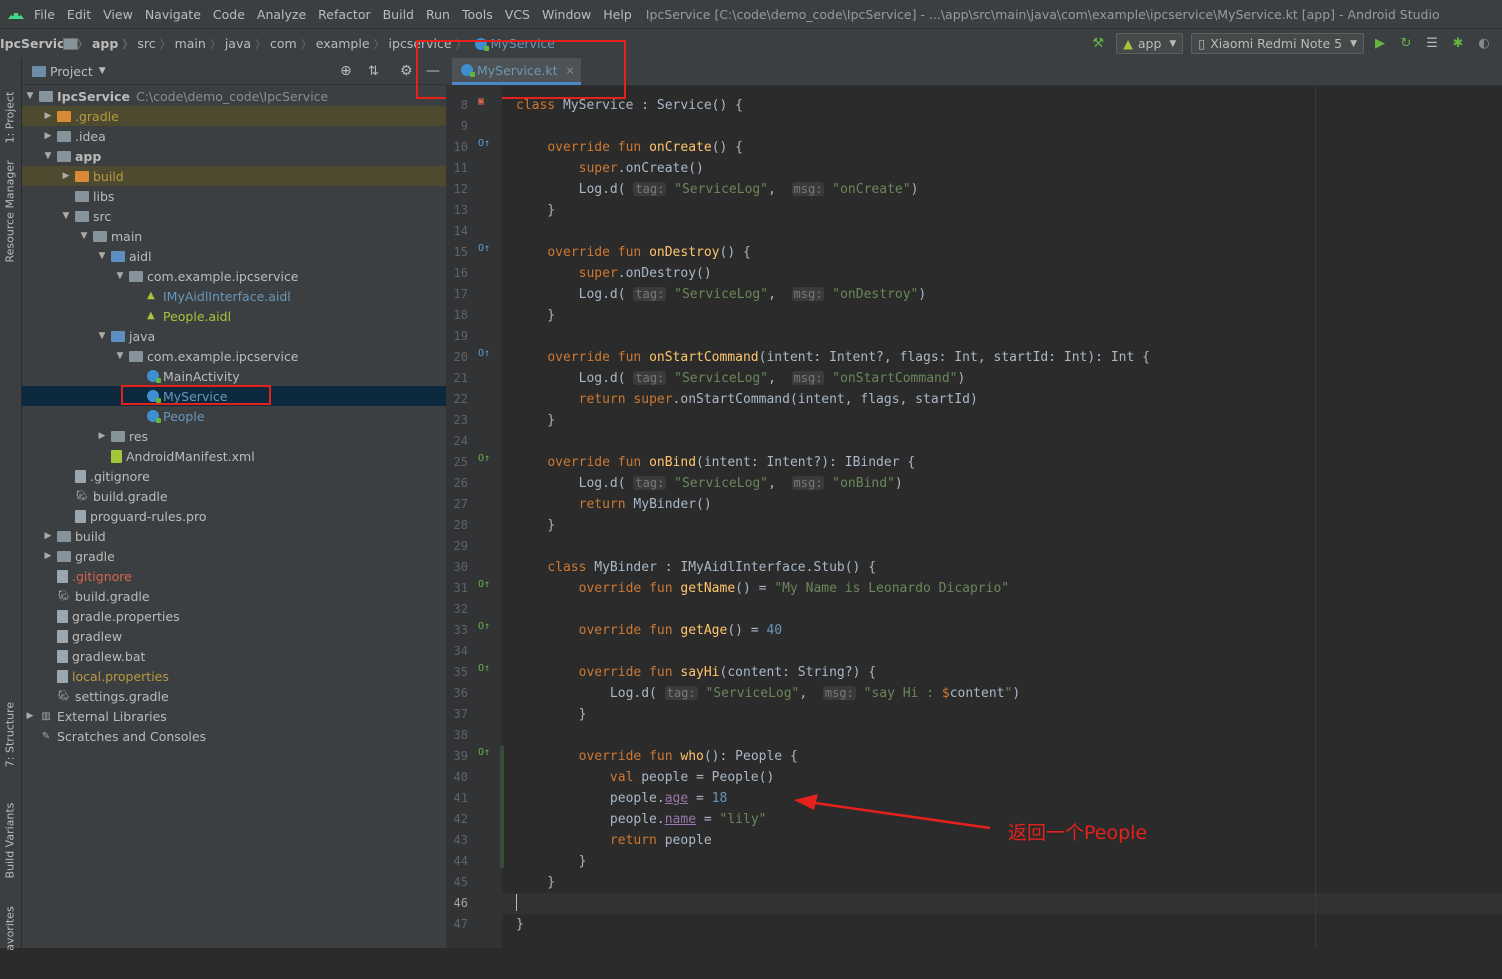 This screenshot has width=1502, height=979. What do you see at coordinates (1078, 833) in the screenshot?
I see `annotation-text: 返回一个People` at bounding box center [1078, 833].